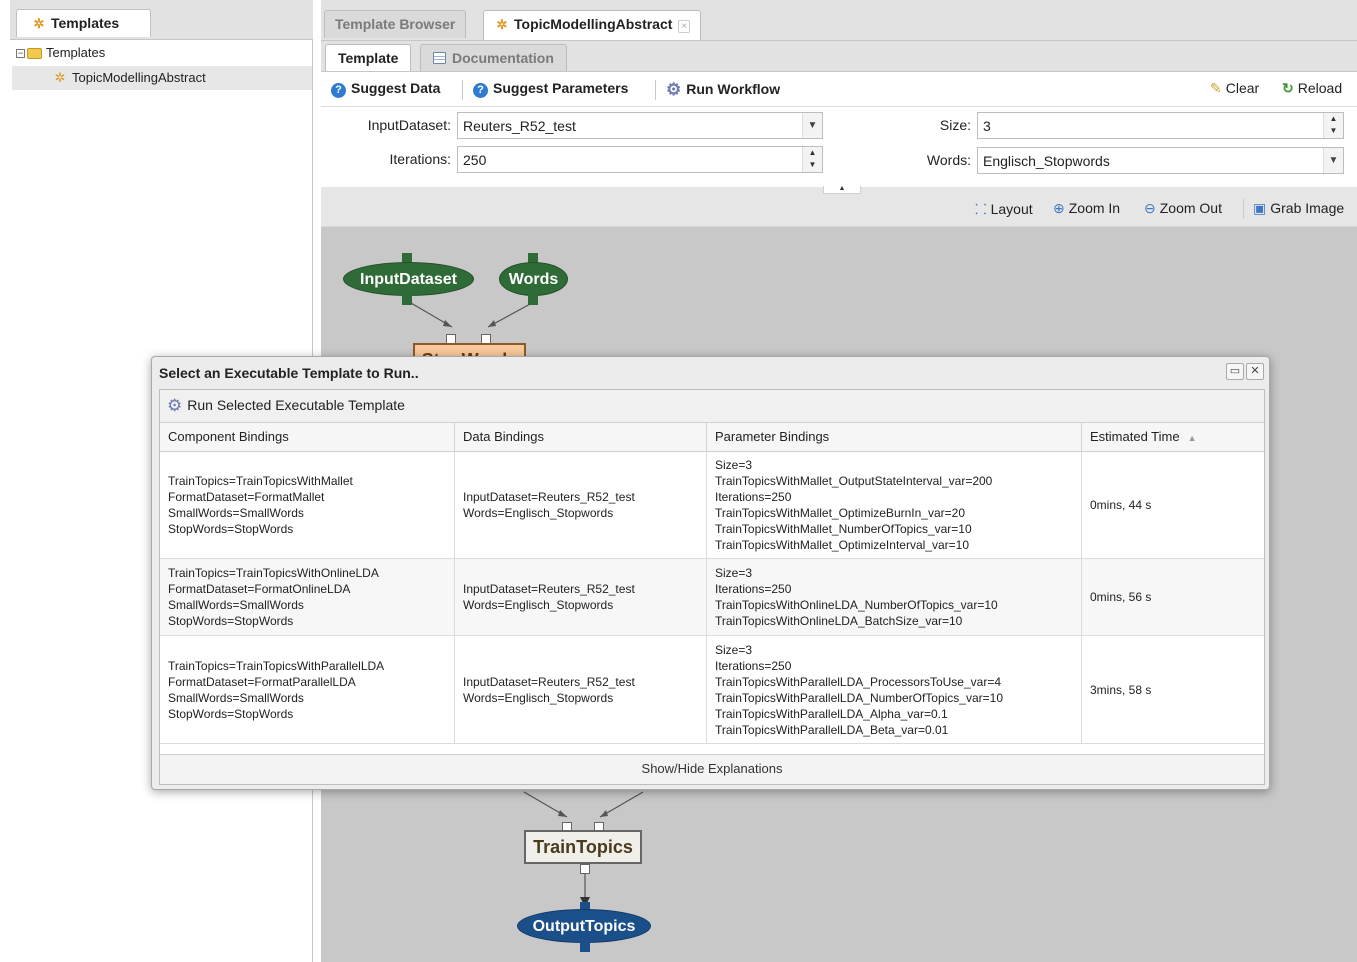 The height and width of the screenshot is (962, 1357). Describe the element at coordinates (1243, 209) in the screenshot. I see `canvas-toolbar-divider` at that location.